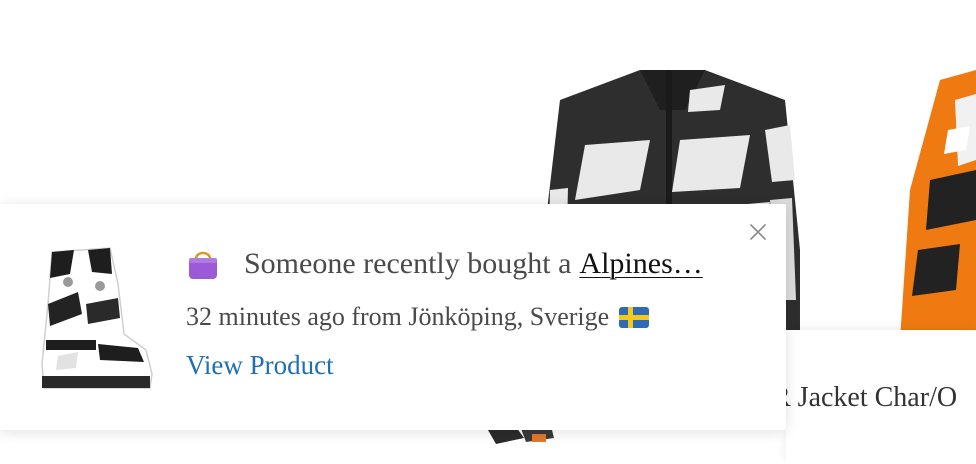  What do you see at coordinates (408, 263) in the screenshot?
I see `message-prefix: Someone recently bought a` at bounding box center [408, 263].